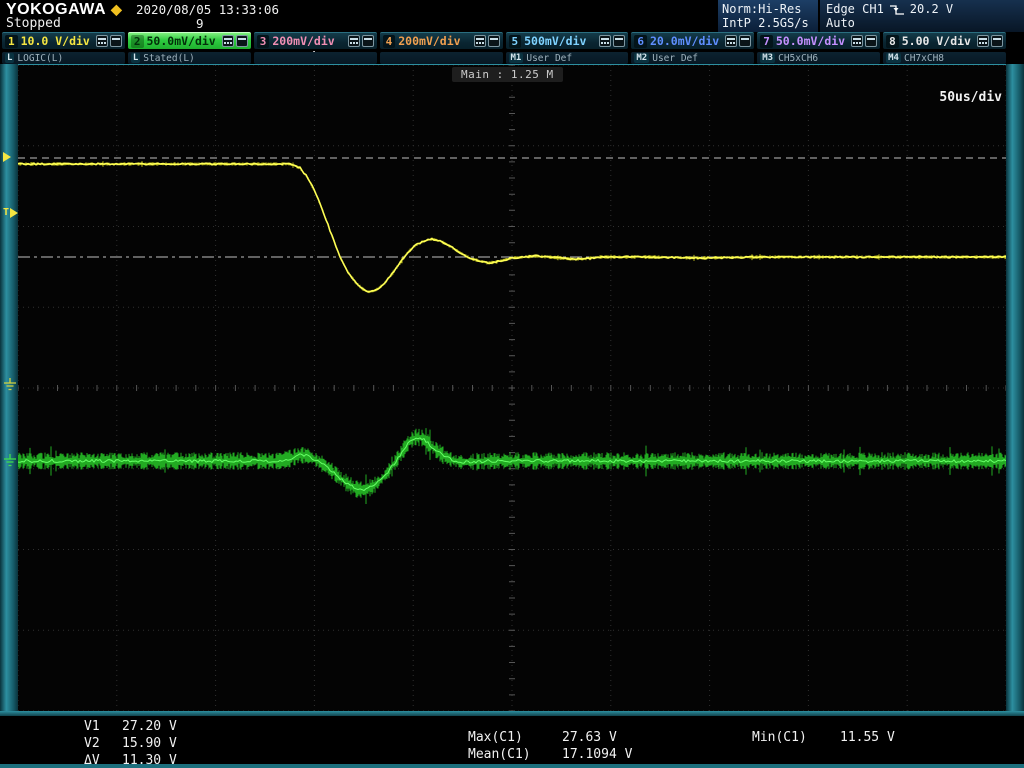  What do you see at coordinates (169, 58) in the screenshot?
I see `sub-label: Stated(L)` at bounding box center [169, 58].